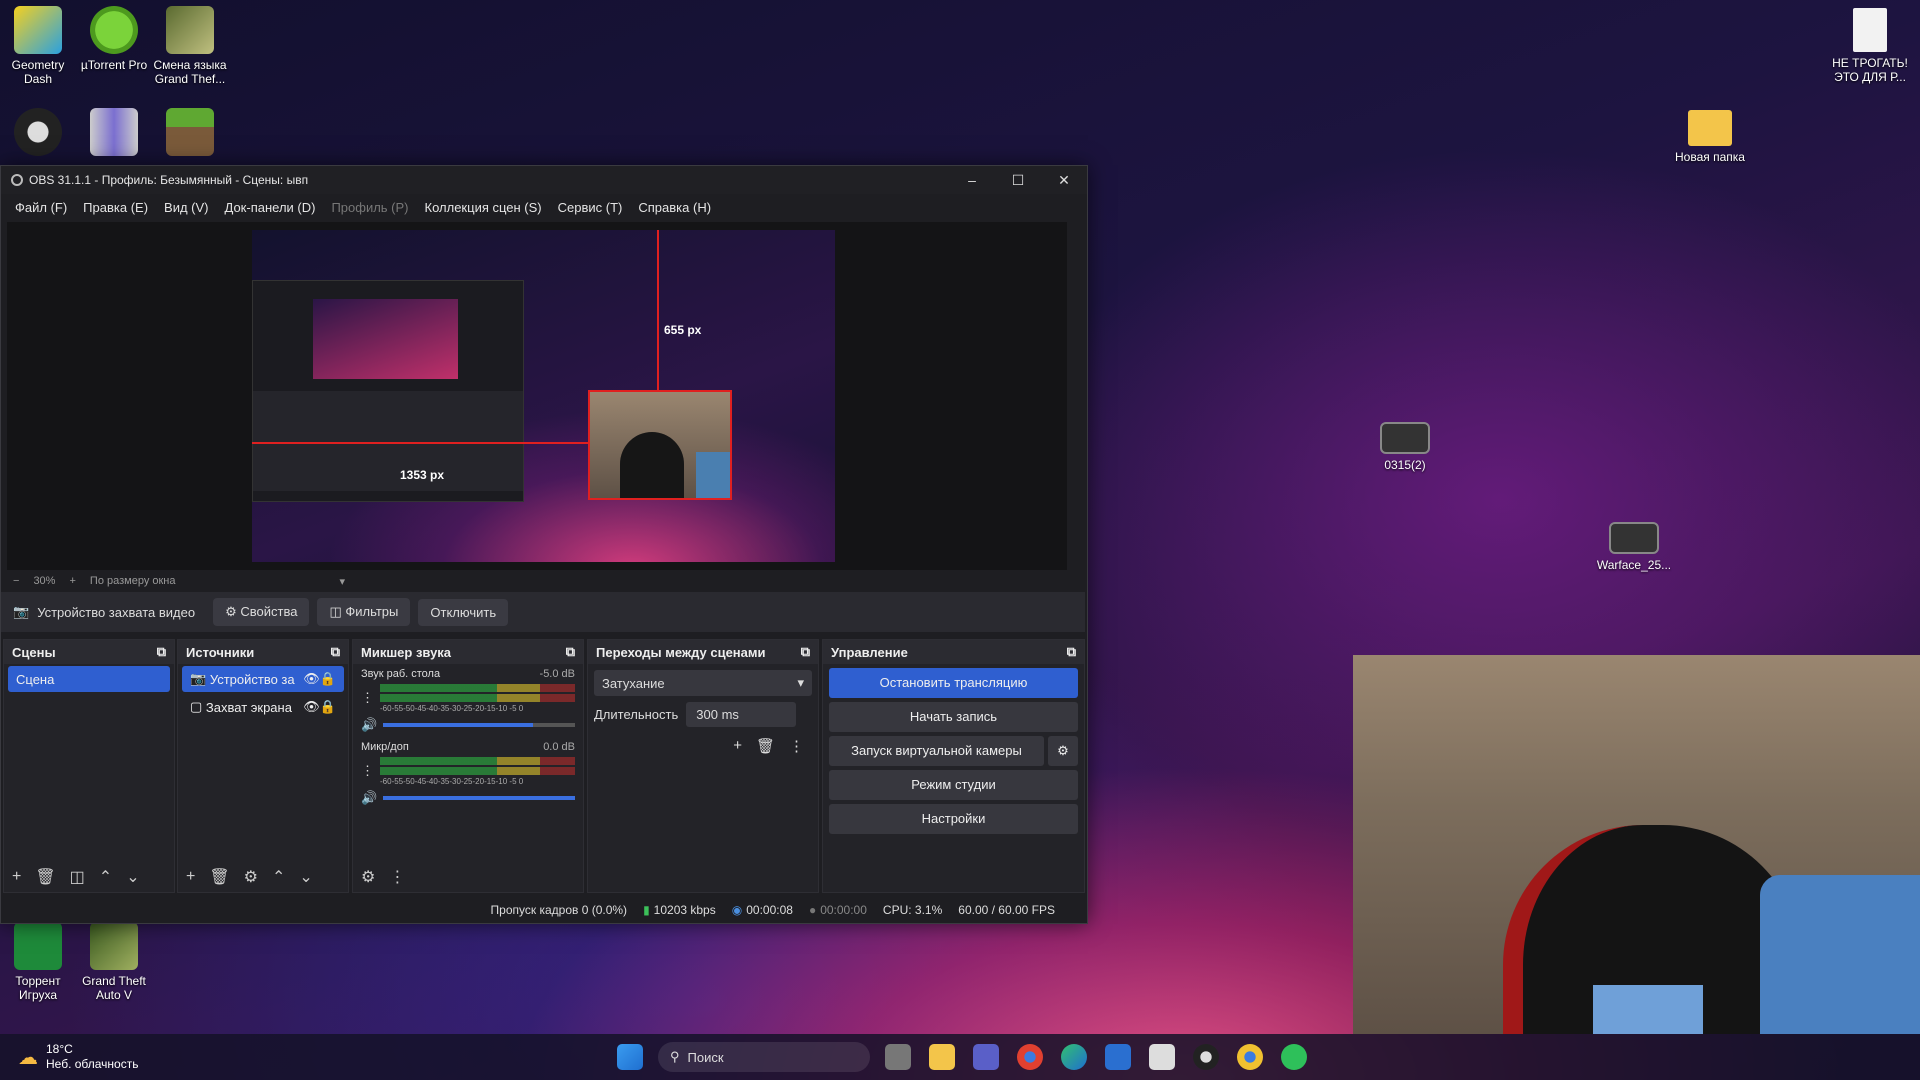 This screenshot has height=1080, width=1920. What do you see at coordinates (89, 679) in the screenshot?
I see `scene-item: Сцена` at bounding box center [89, 679].